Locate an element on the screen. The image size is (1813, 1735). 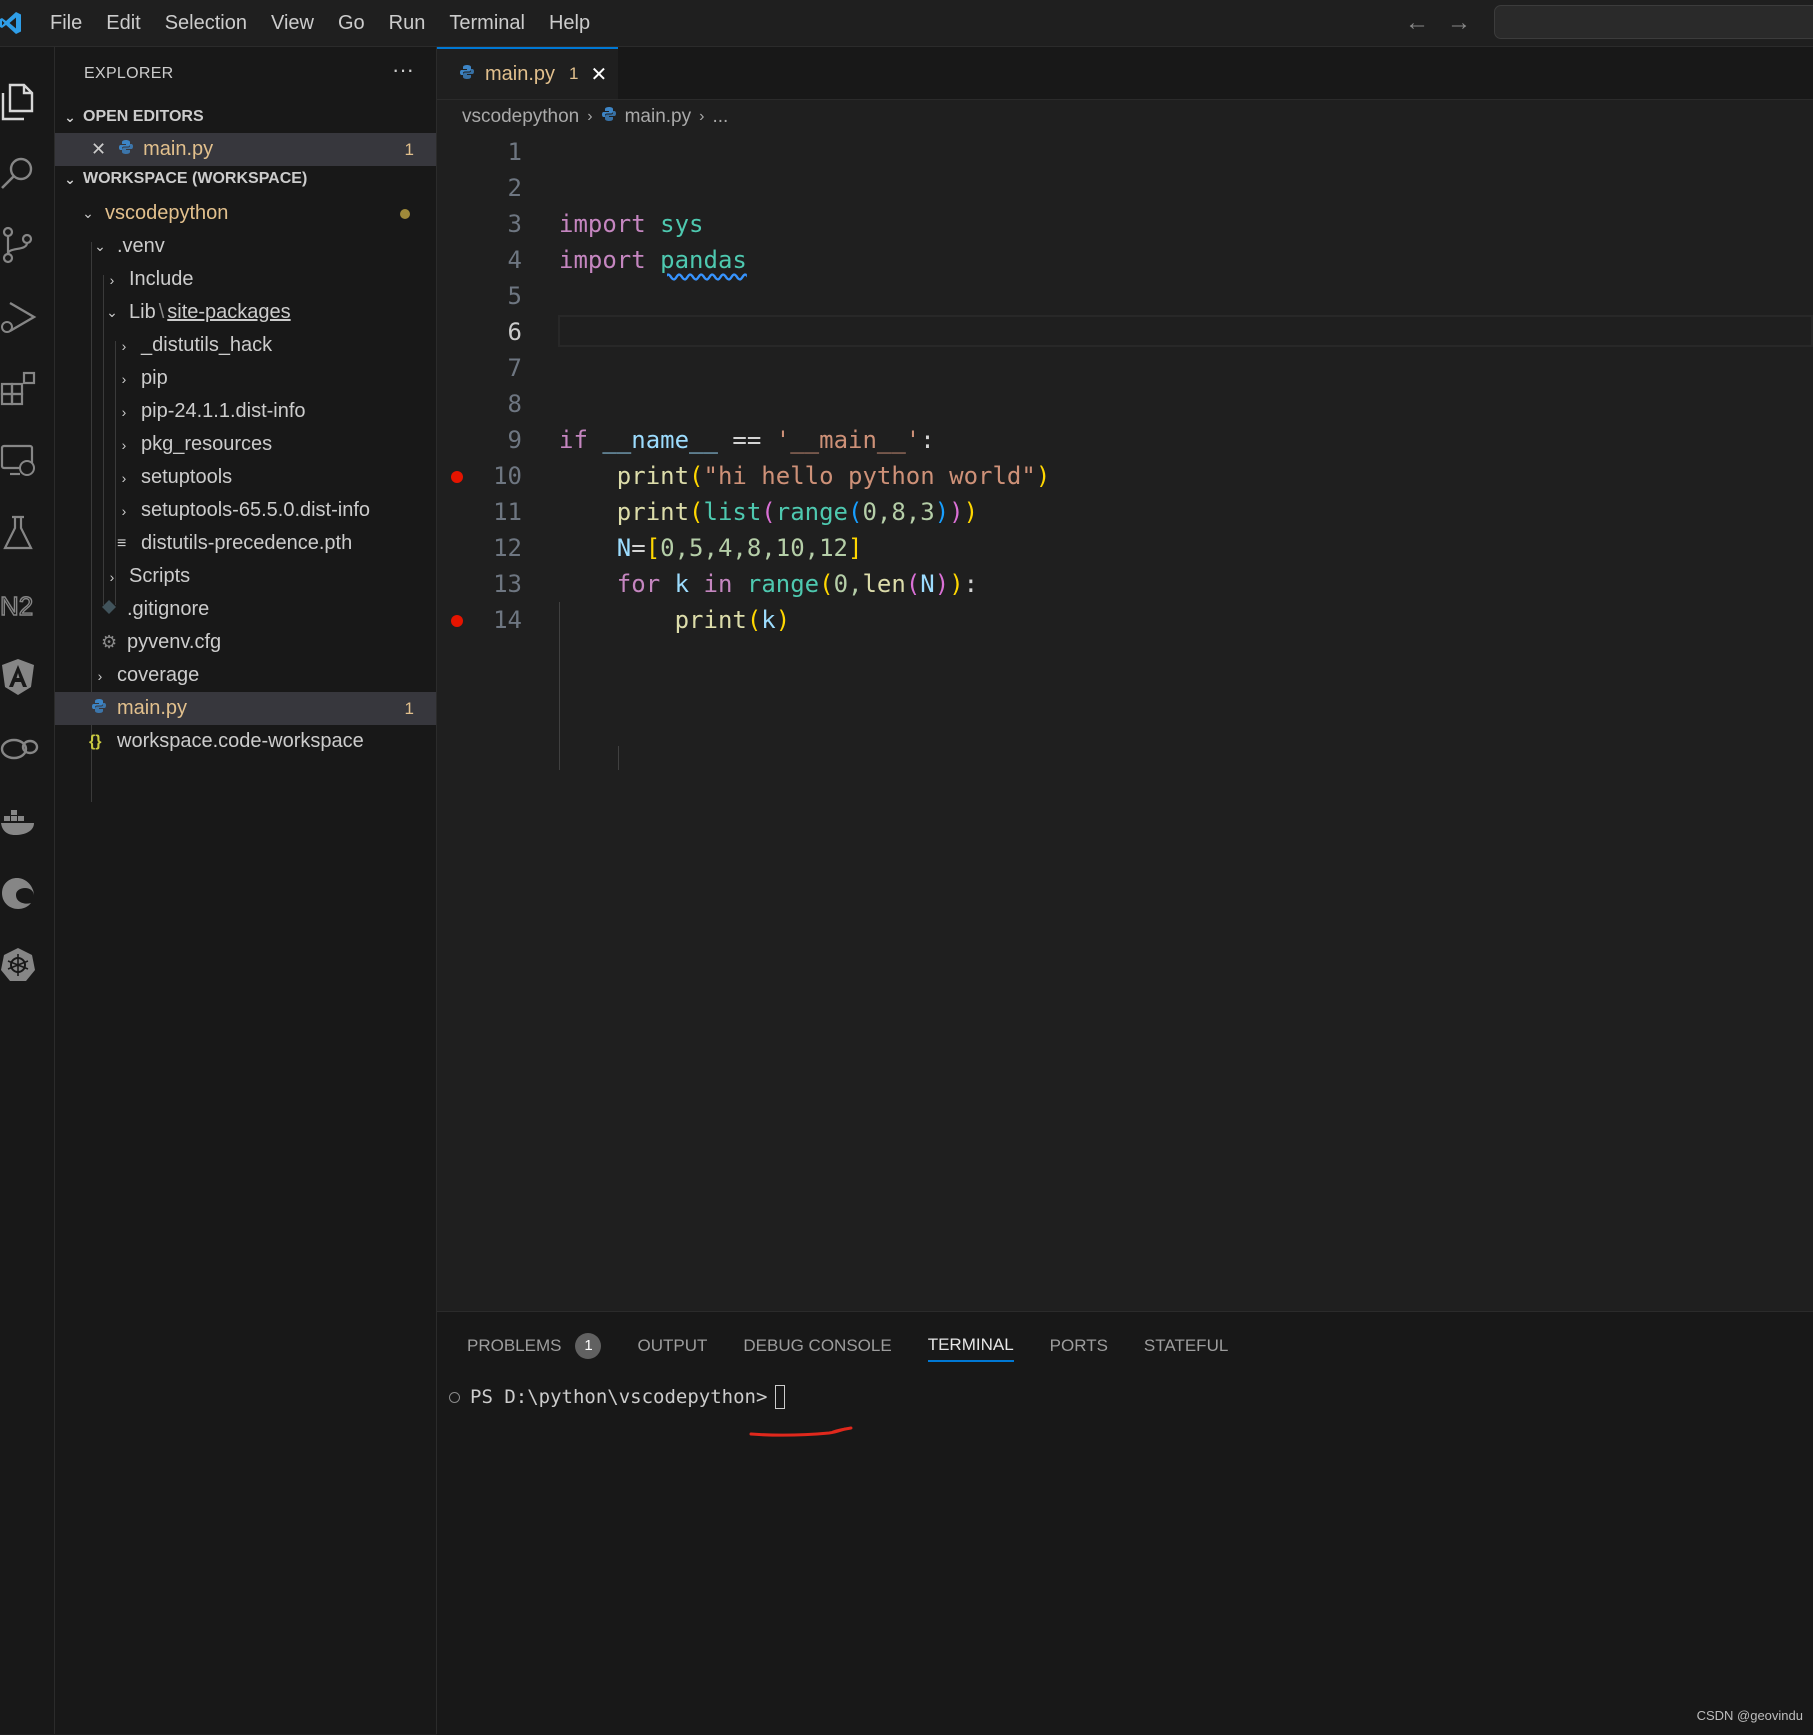
open-editors-header: ⌄ OPEN EDITORS is located at coordinates (245, 117).